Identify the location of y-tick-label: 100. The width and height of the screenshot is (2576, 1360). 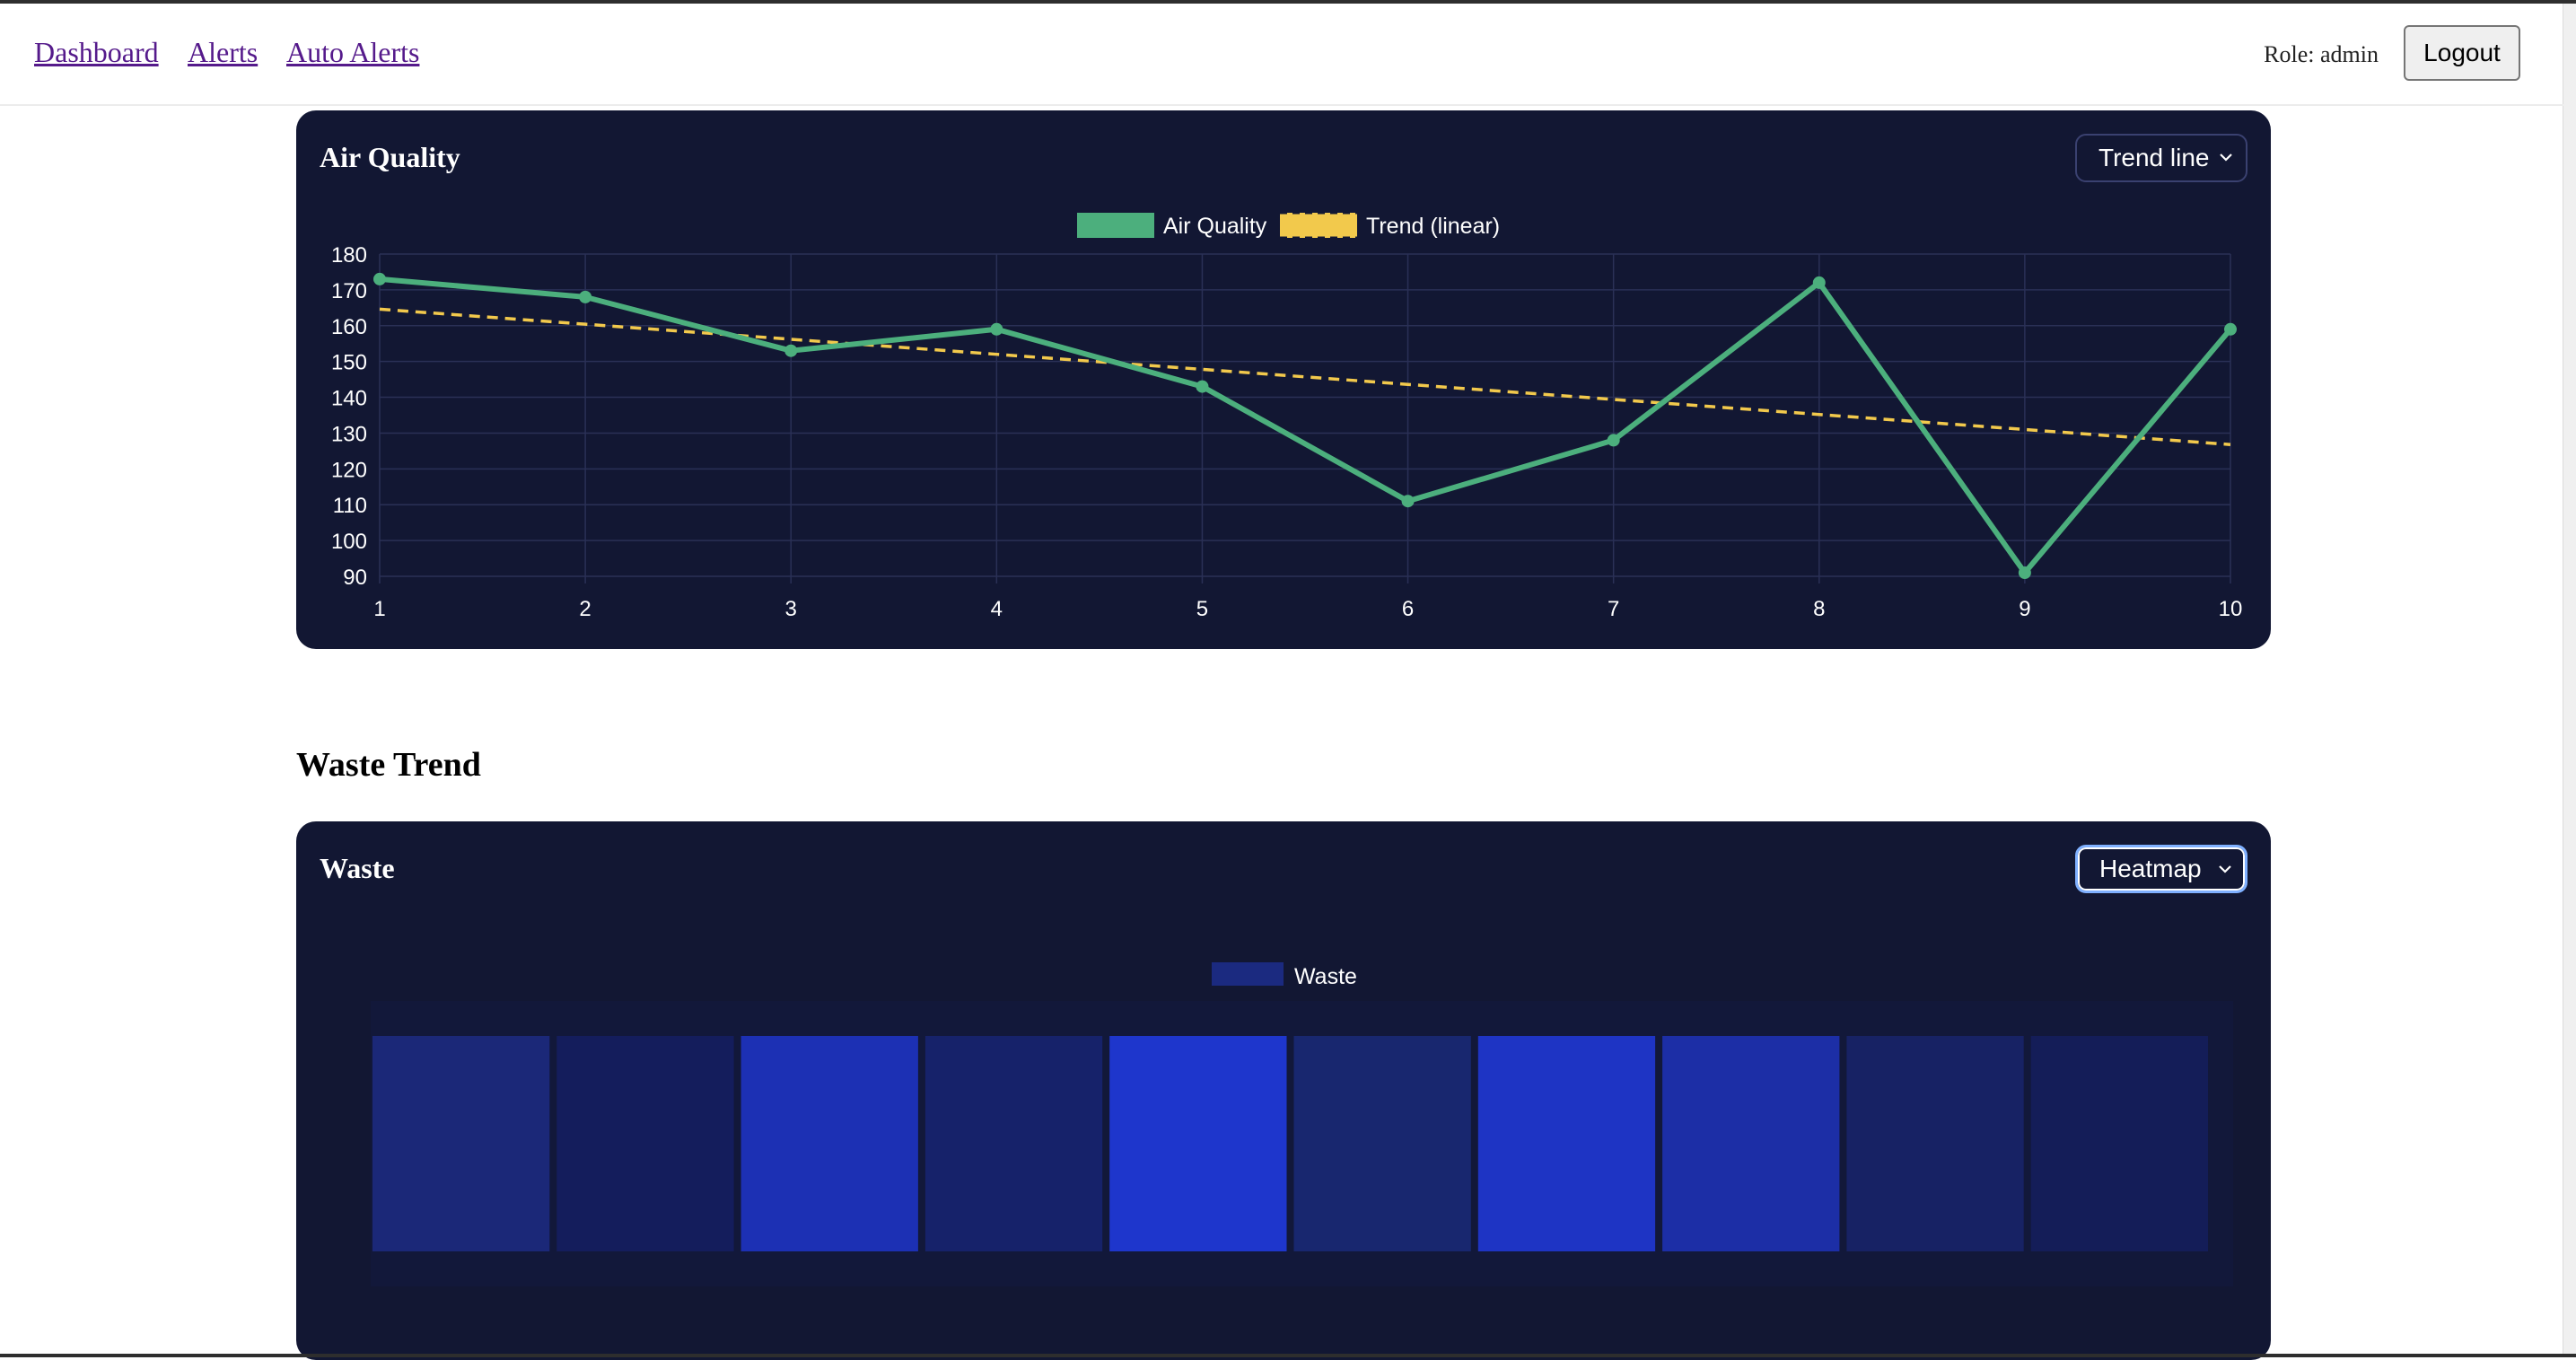
(349, 542).